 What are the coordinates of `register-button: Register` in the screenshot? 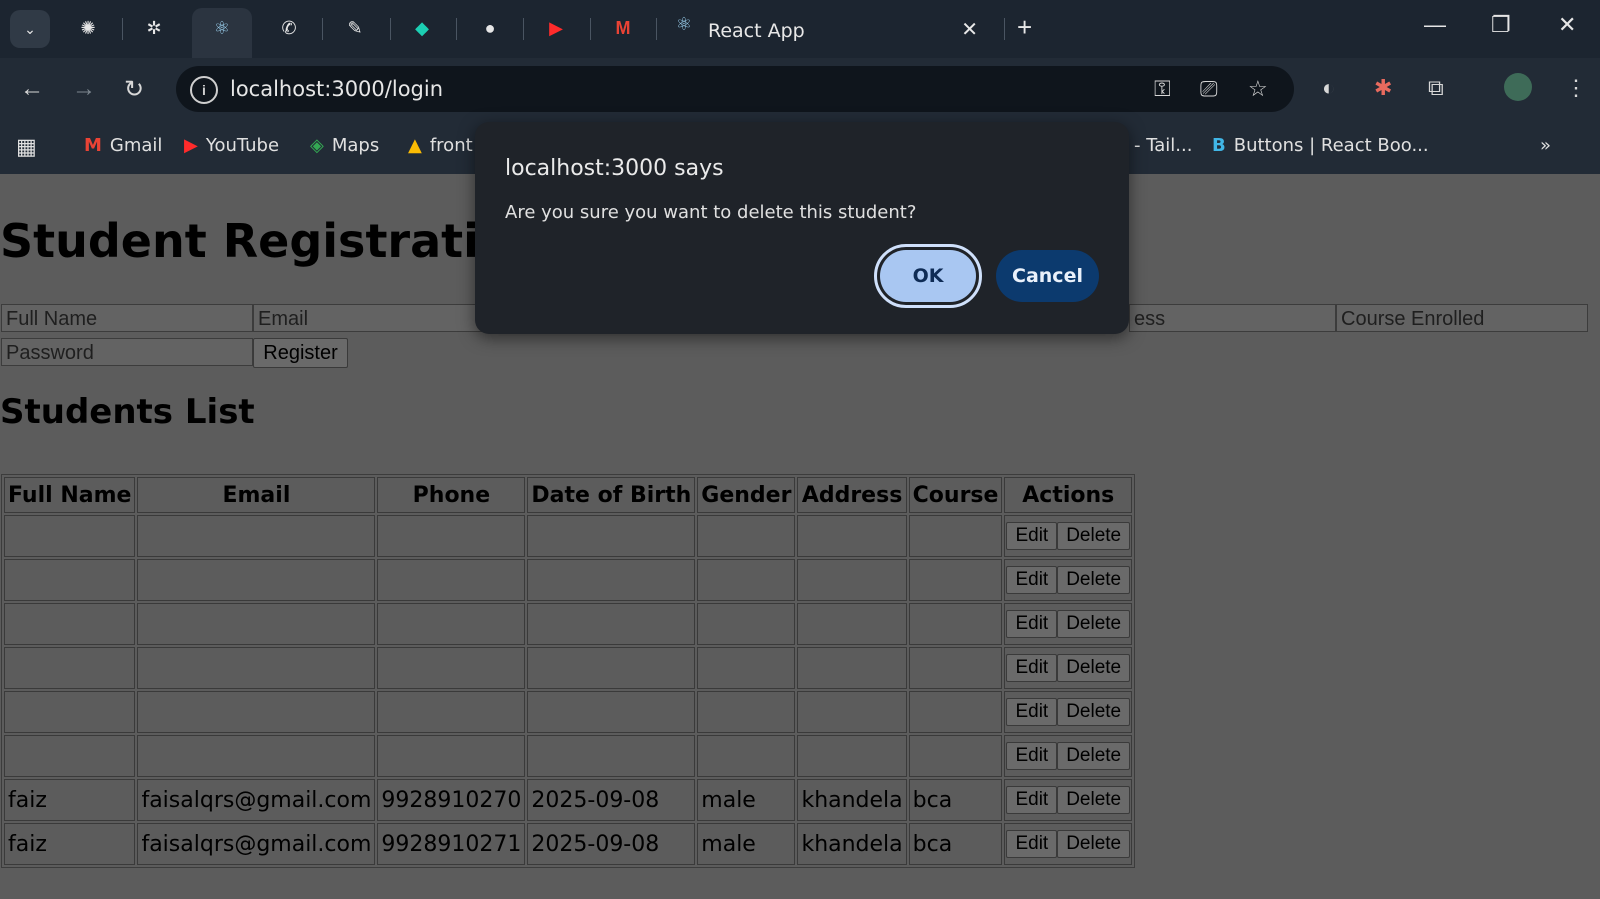 It's located at (300, 353).